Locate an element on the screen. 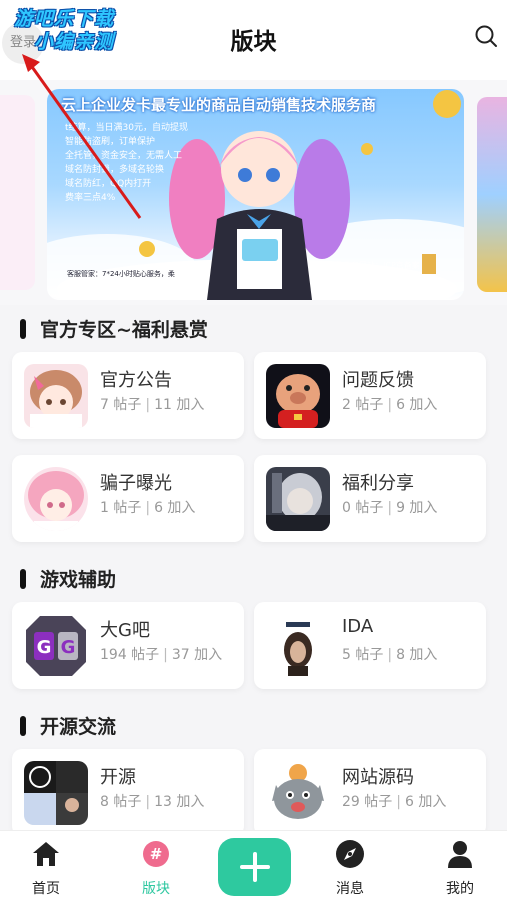 This screenshot has height=900, width=507. forum-name: 问题反馈 is located at coordinates (378, 380).